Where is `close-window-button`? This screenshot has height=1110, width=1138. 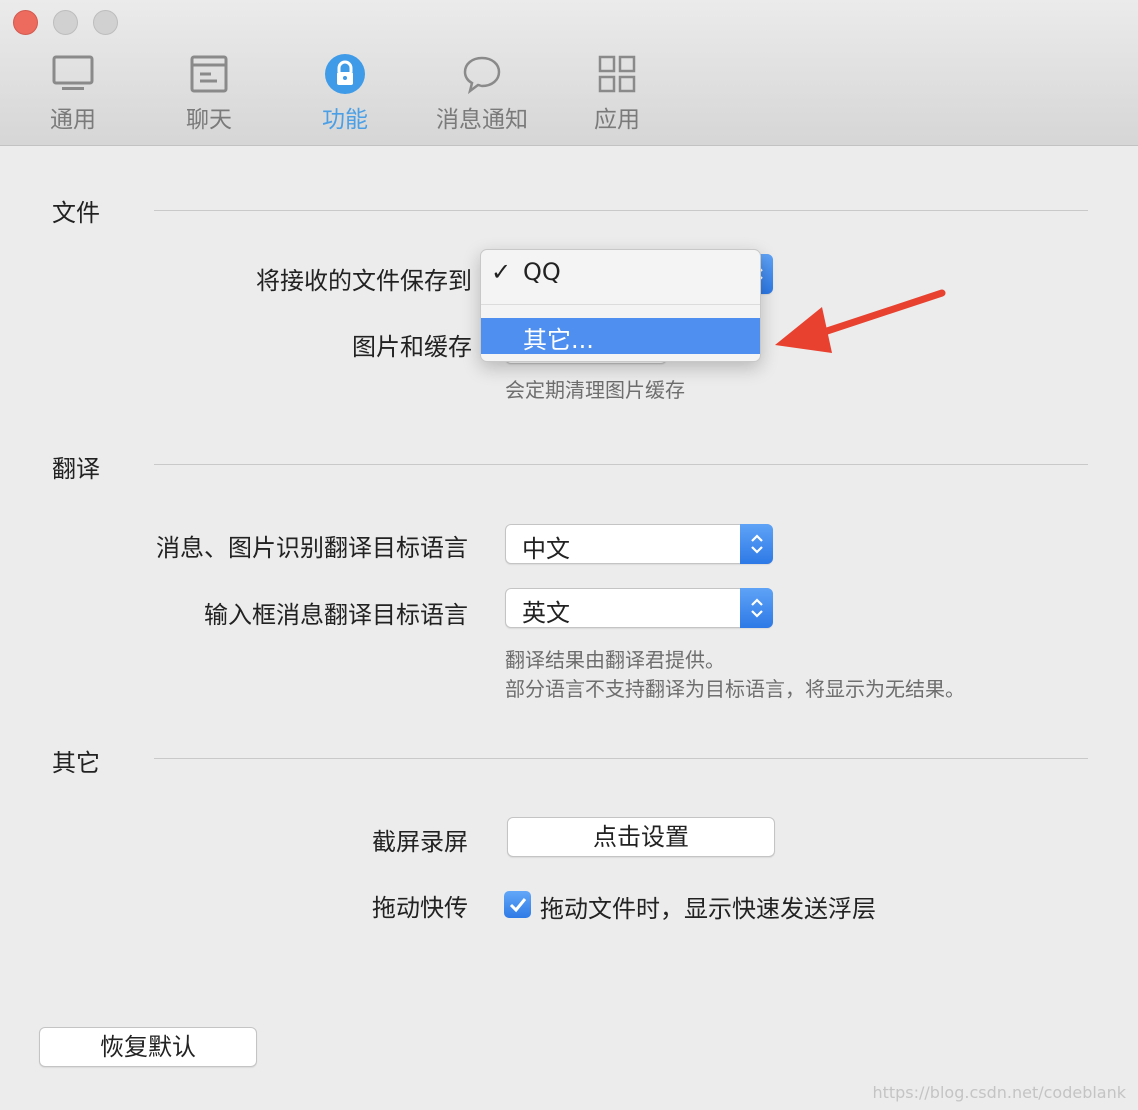 close-window-button is located at coordinates (25, 22).